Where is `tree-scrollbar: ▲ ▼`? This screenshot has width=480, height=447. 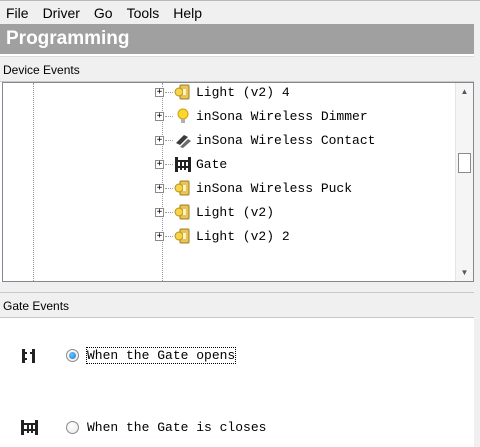
tree-scrollbar: ▲ ▼ is located at coordinates (464, 182).